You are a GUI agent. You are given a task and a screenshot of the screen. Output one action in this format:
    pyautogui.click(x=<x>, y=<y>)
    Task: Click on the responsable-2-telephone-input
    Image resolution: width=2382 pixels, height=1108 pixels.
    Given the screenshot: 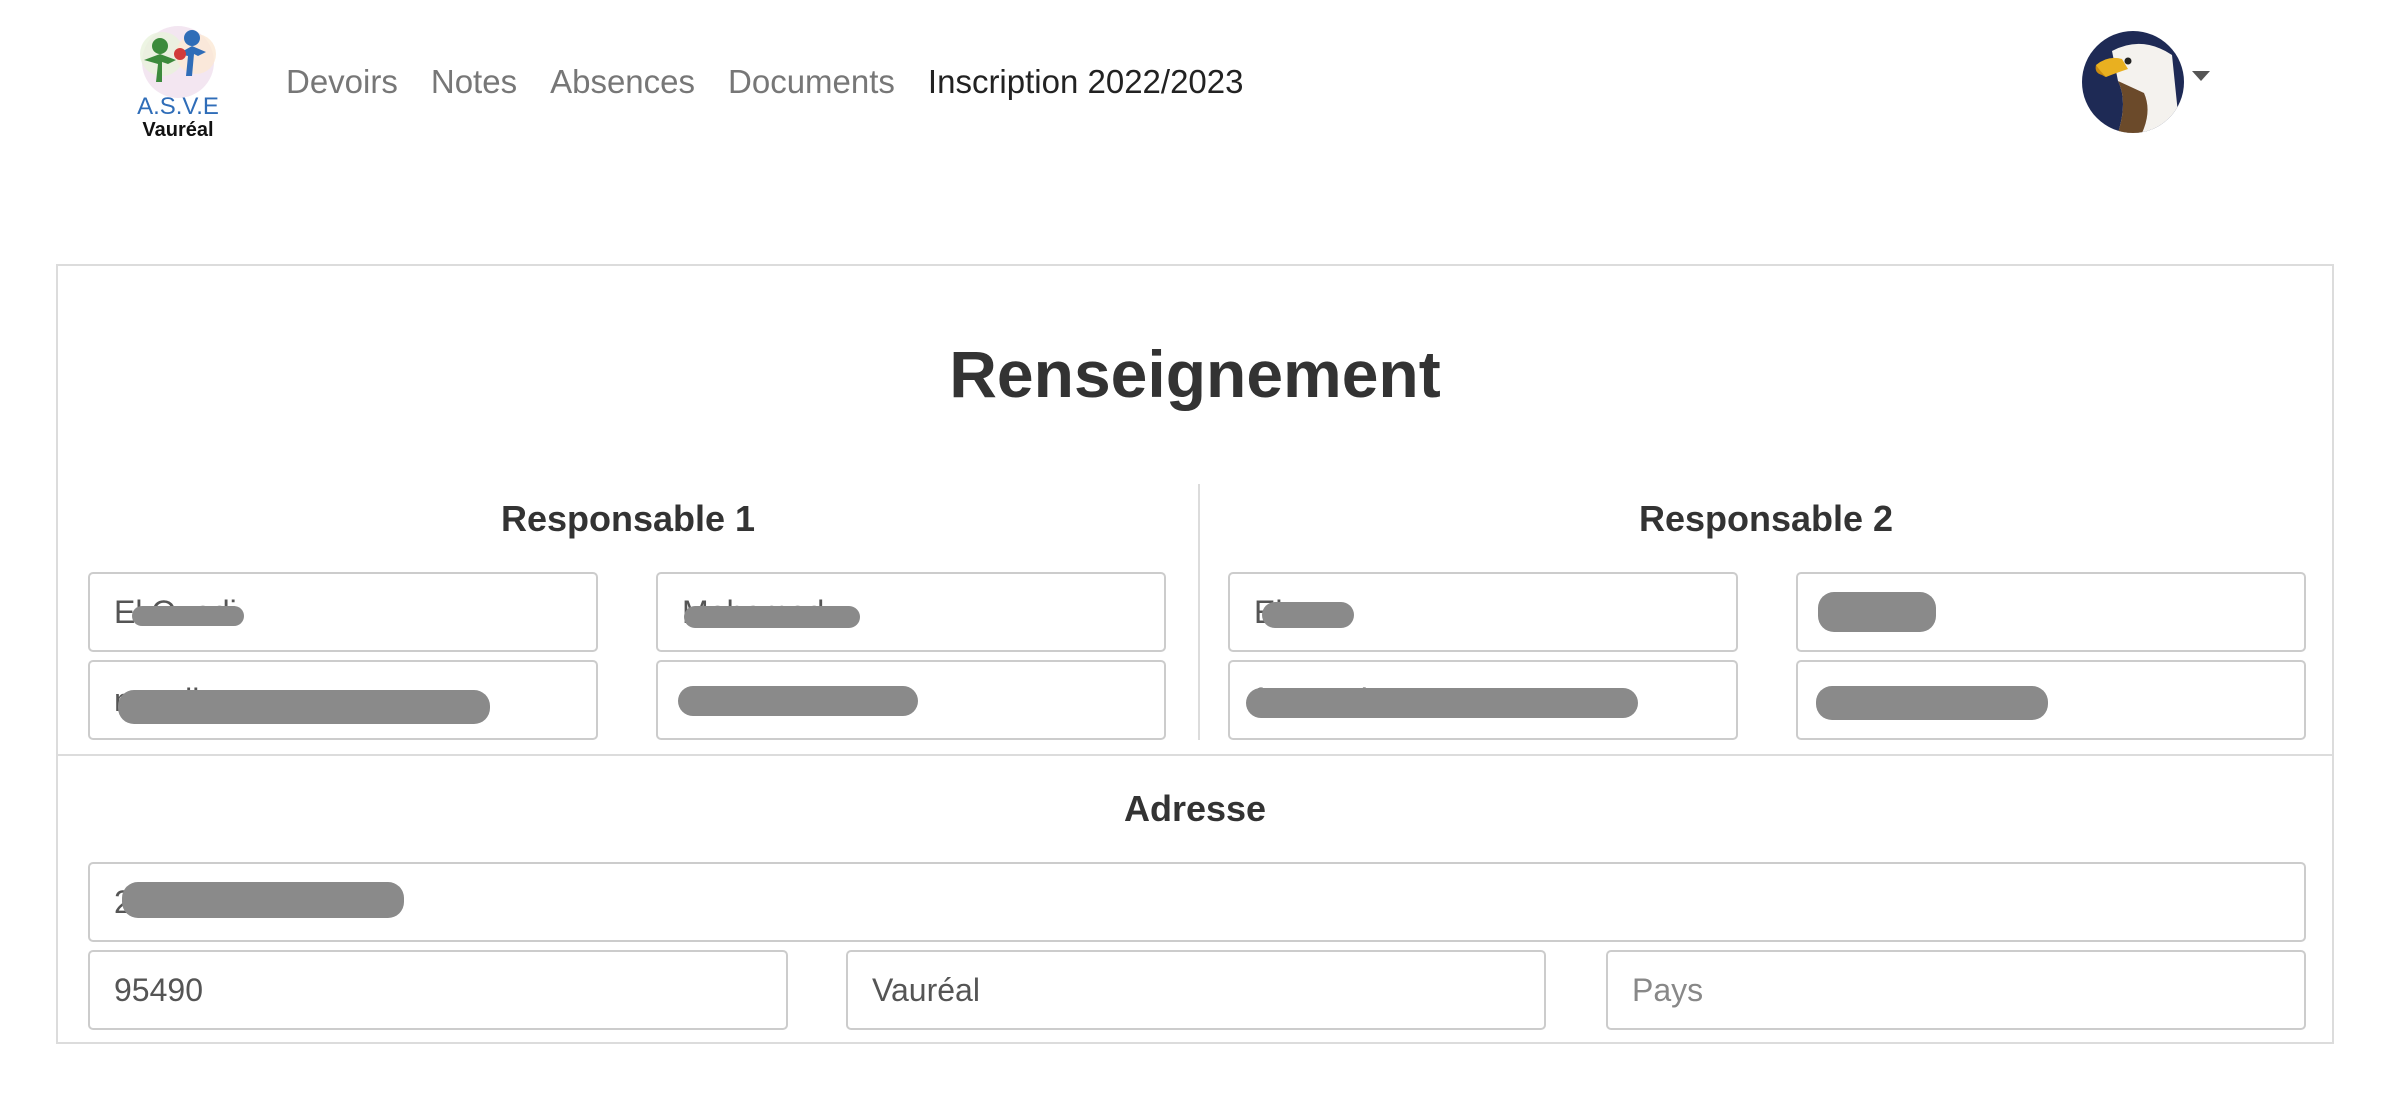 What is the action you would take?
    pyautogui.click(x=2051, y=700)
    